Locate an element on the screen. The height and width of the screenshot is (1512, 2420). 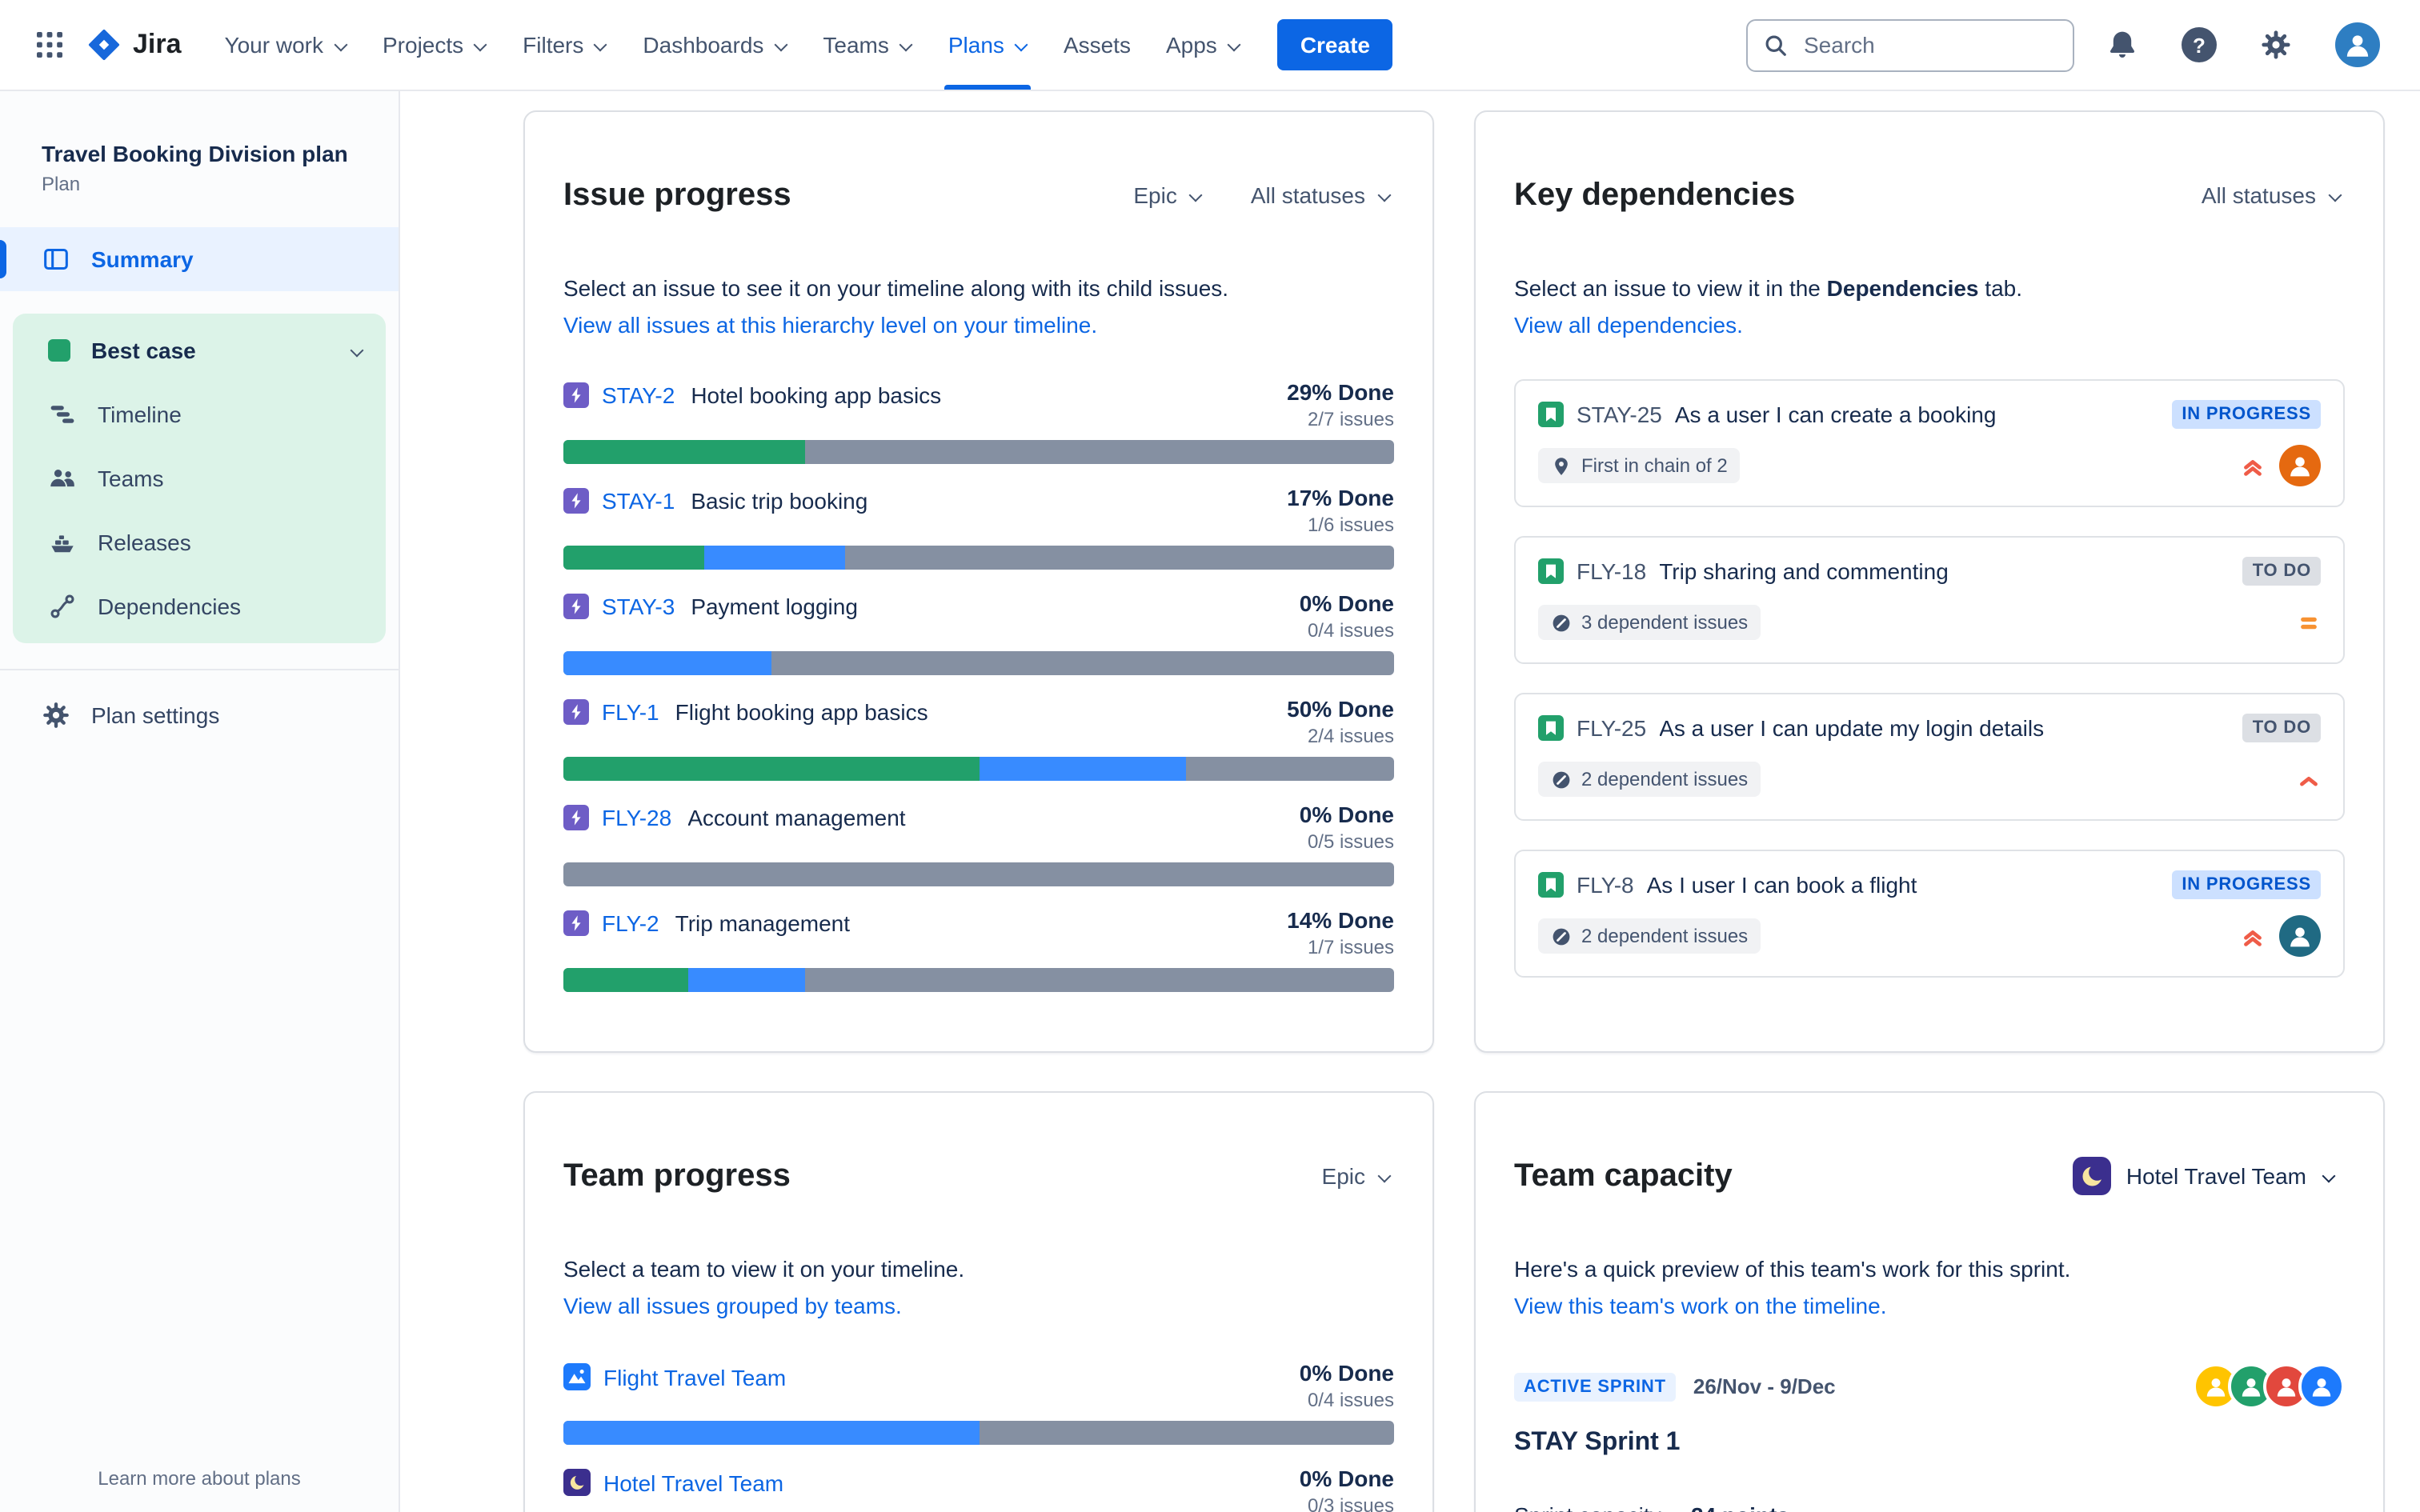
active-indicator is located at coordinates (3, 259).